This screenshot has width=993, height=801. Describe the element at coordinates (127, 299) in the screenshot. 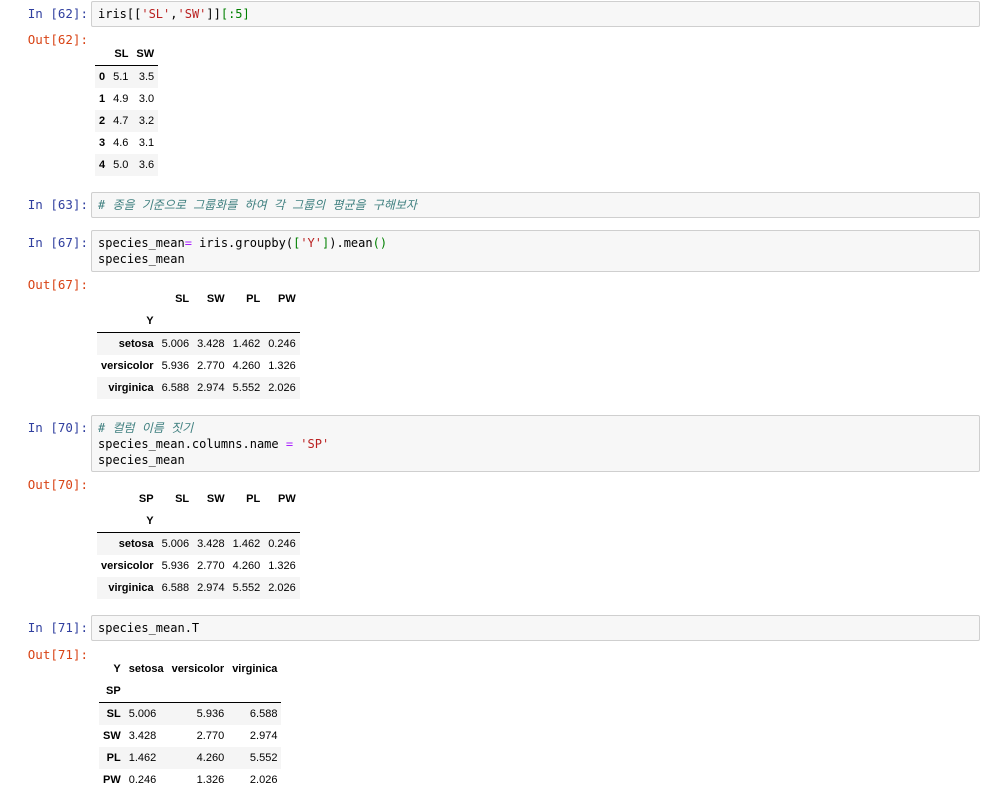

I see `columns-name-header` at that location.